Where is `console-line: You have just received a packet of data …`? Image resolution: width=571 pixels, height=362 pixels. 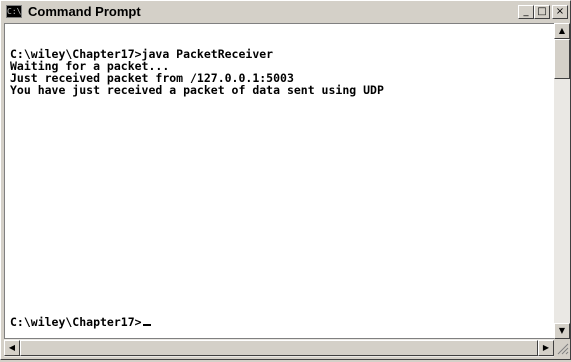 console-line: You have just received a packet of data … is located at coordinates (197, 90).